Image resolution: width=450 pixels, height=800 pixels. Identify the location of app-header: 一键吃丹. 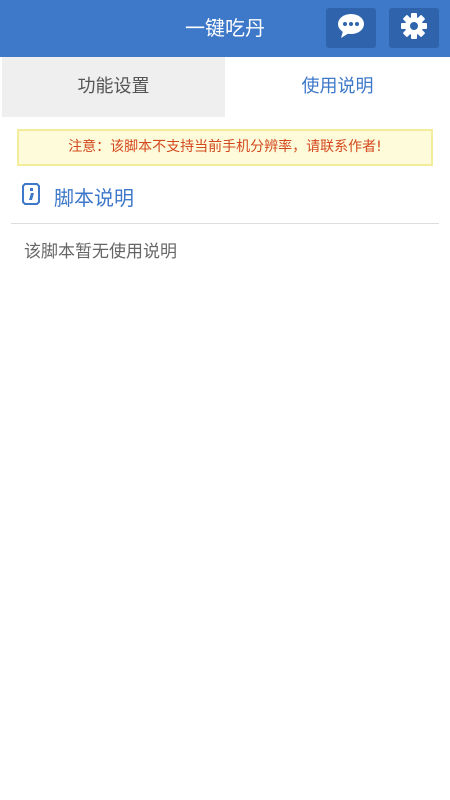
(225, 28).